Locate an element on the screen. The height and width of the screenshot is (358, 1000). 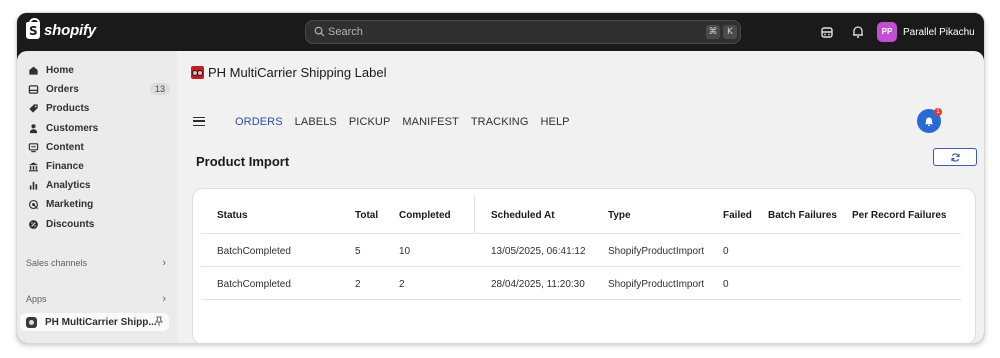
refresh-icon is located at coordinates (955, 157).